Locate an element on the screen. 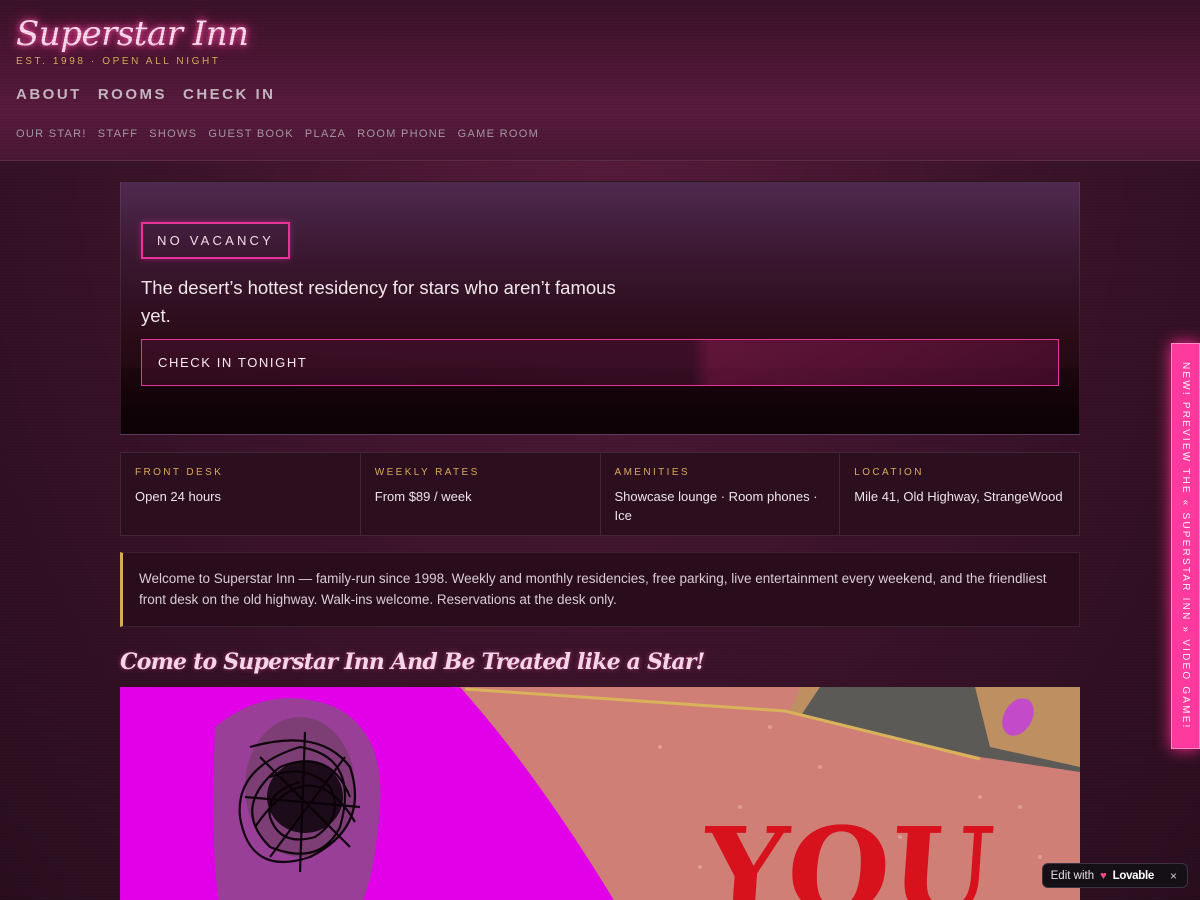  lovable-brand: Lovable is located at coordinates (1133, 875).